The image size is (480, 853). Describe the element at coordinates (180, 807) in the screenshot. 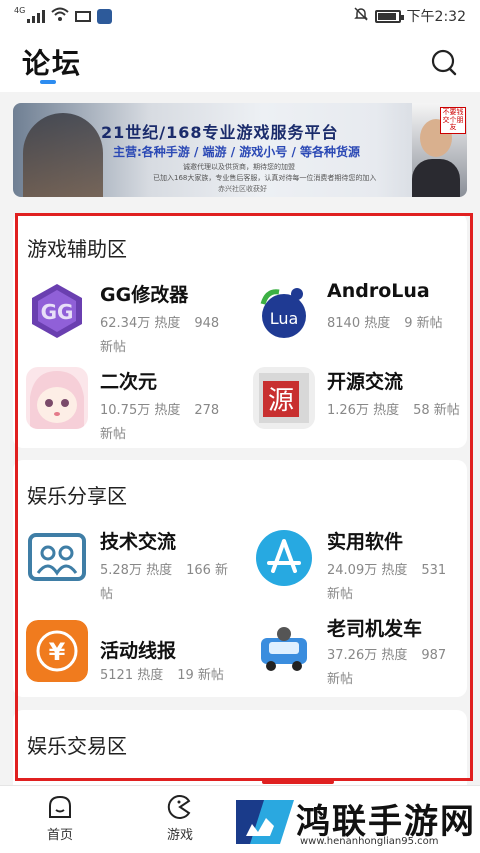

I see `pacman-icon` at that location.